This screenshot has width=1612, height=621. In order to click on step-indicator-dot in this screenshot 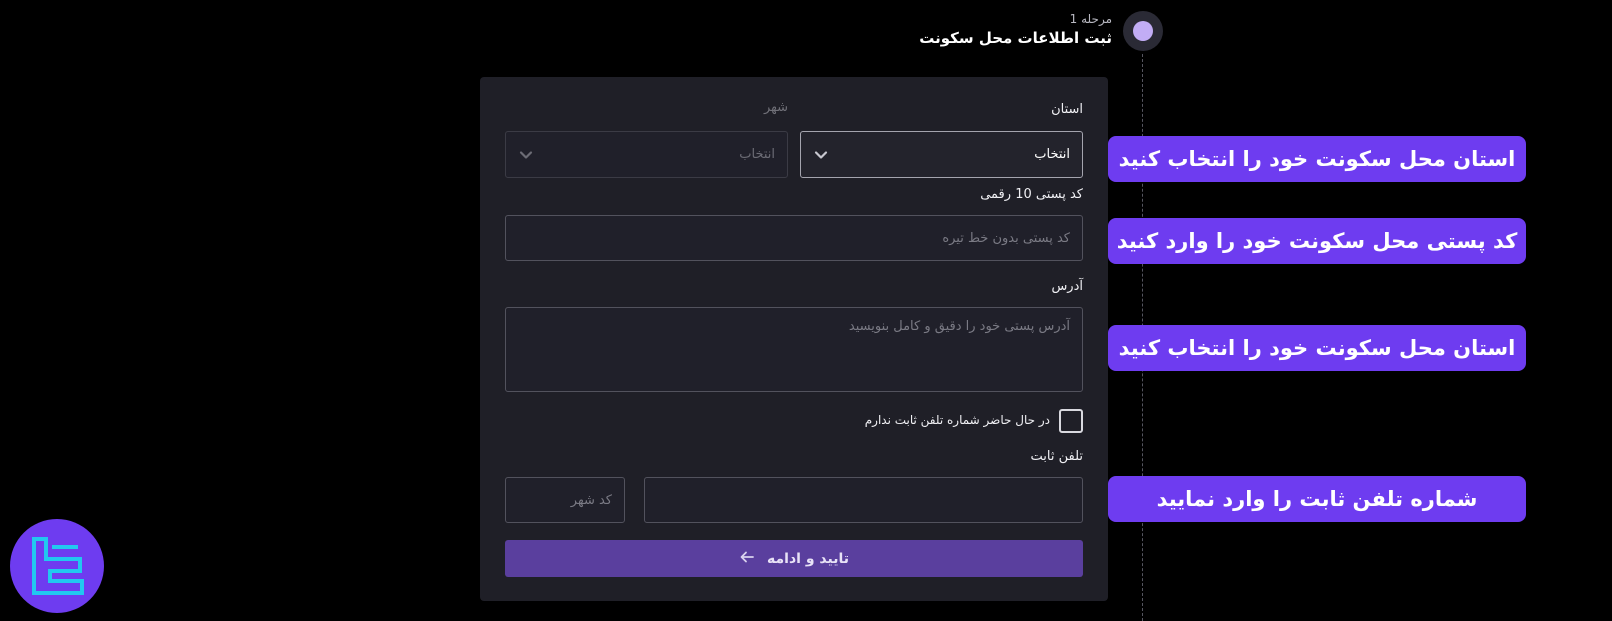, I will do `click(1143, 31)`.